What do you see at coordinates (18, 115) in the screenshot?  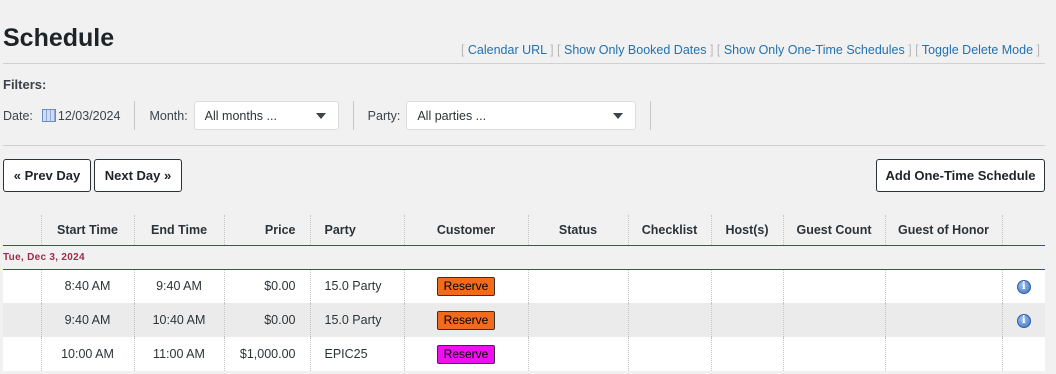 I see `date-filter-label: Date:` at bounding box center [18, 115].